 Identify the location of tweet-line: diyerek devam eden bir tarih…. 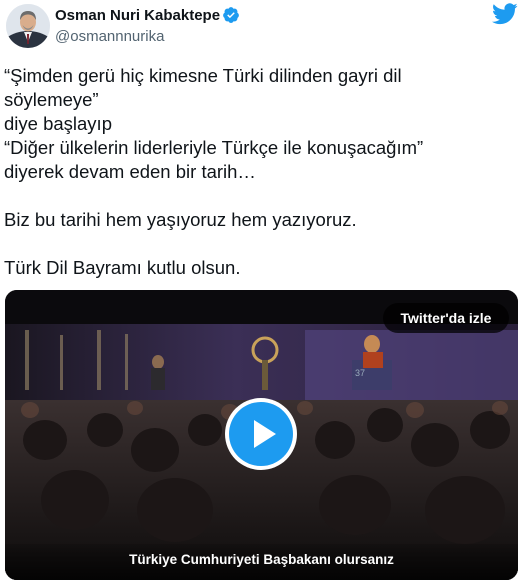
(130, 171).